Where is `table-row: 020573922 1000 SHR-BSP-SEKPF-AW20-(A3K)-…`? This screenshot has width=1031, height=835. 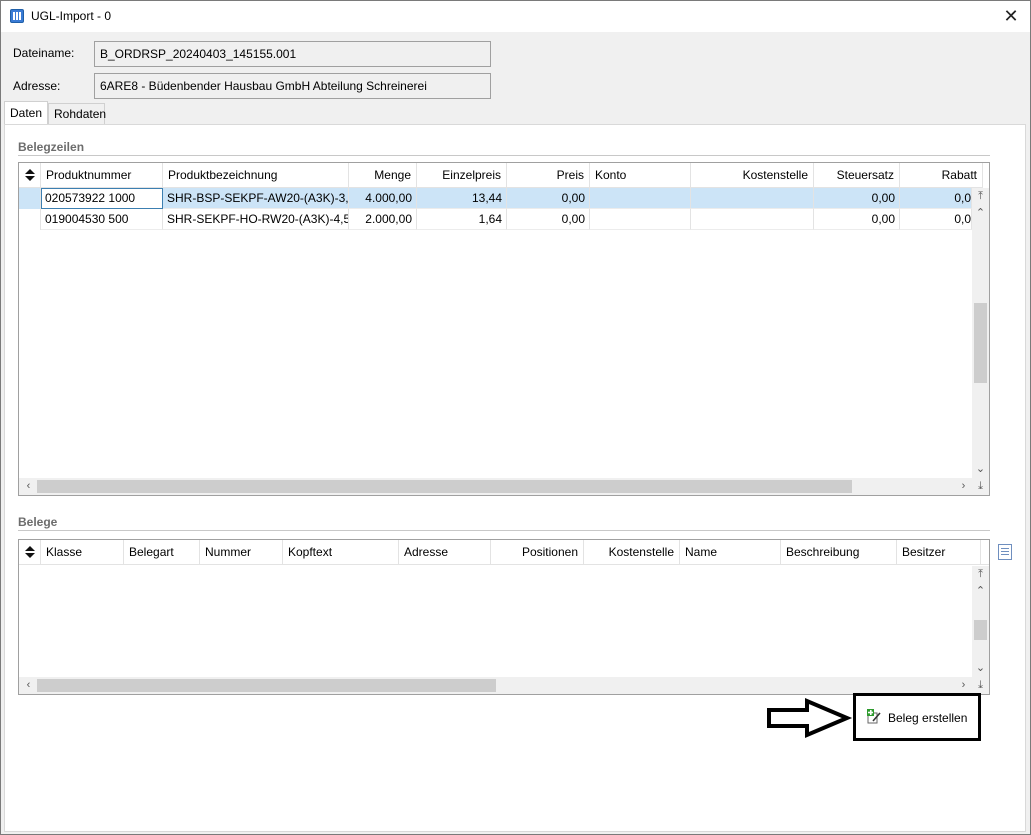
table-row: 020573922 1000 SHR-BSP-SEKPF-AW20-(A3K)-… is located at coordinates (495, 198).